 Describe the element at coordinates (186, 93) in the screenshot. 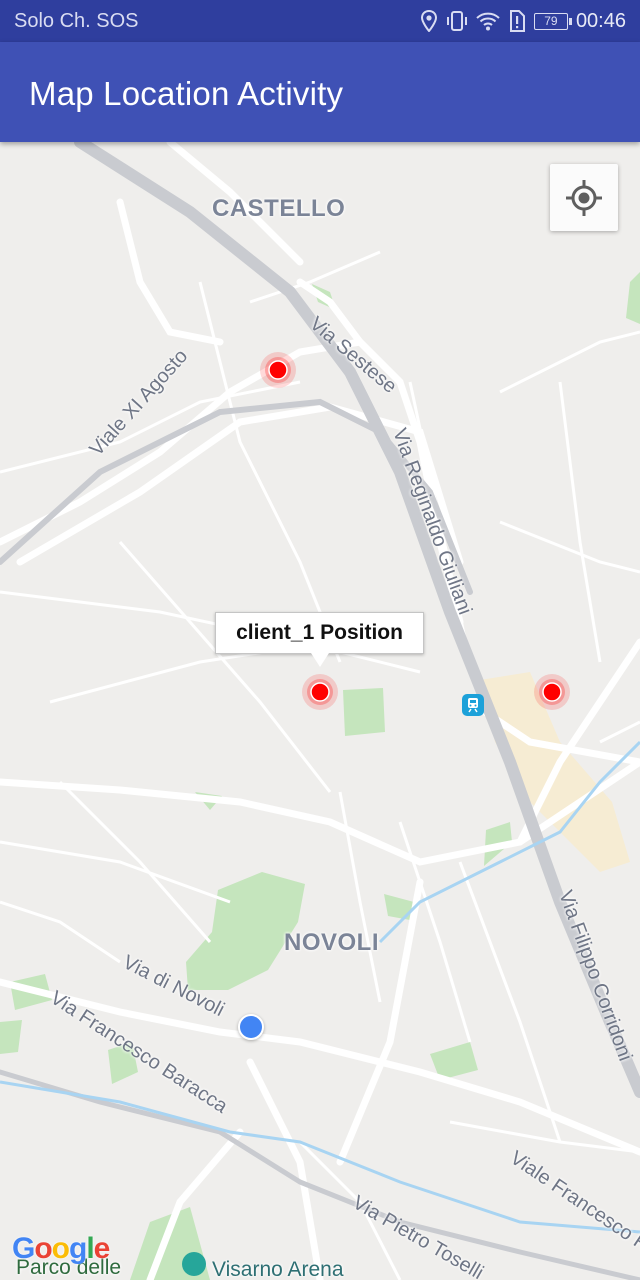

I see `app-title: Map Location Activity` at that location.